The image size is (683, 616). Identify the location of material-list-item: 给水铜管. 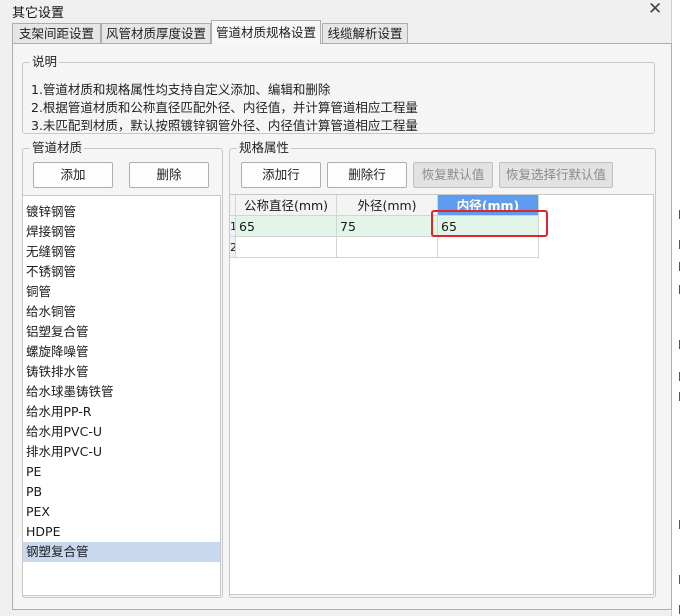
(121, 312).